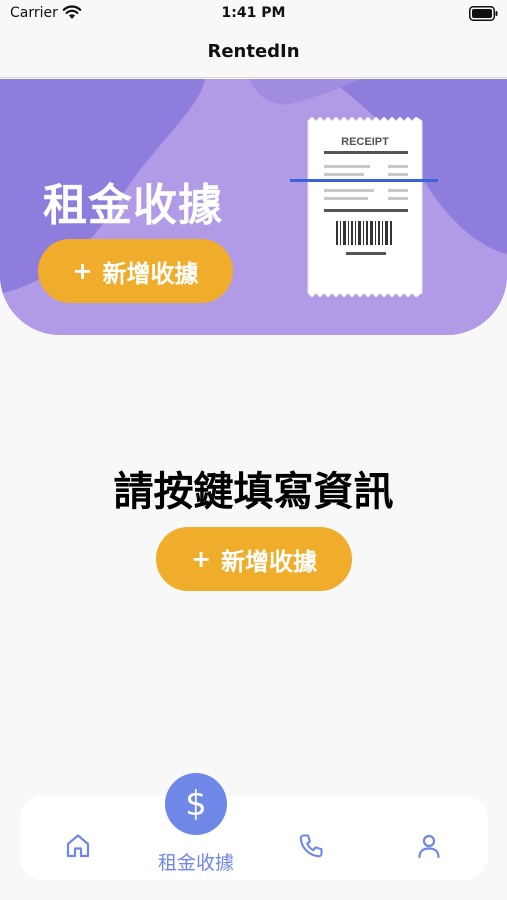 Image resolution: width=507 pixels, height=900 pixels. Describe the element at coordinates (133, 205) in the screenshot. I see `banner-title: 租金收據` at that location.